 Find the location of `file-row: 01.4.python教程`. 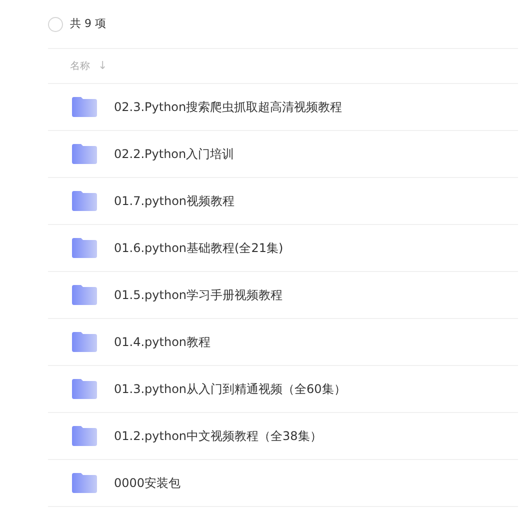

file-row: 01.4.python教程 is located at coordinates (283, 342).